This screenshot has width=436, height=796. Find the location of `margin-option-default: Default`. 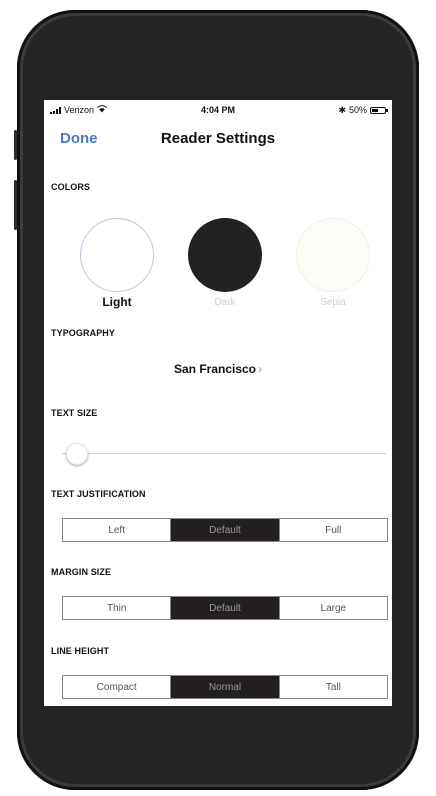

margin-option-default: Default is located at coordinates (225, 608).